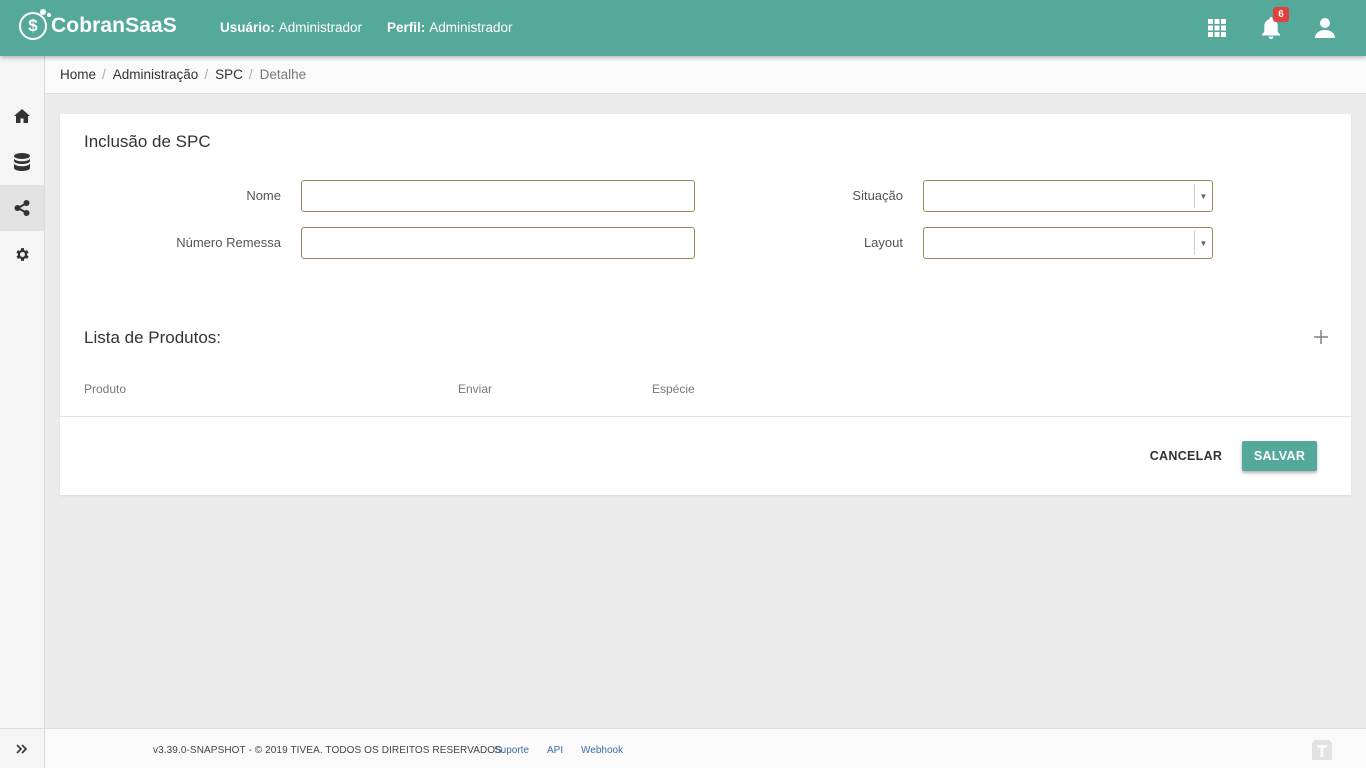  I want to click on layout-label: Layout, so click(883, 242).